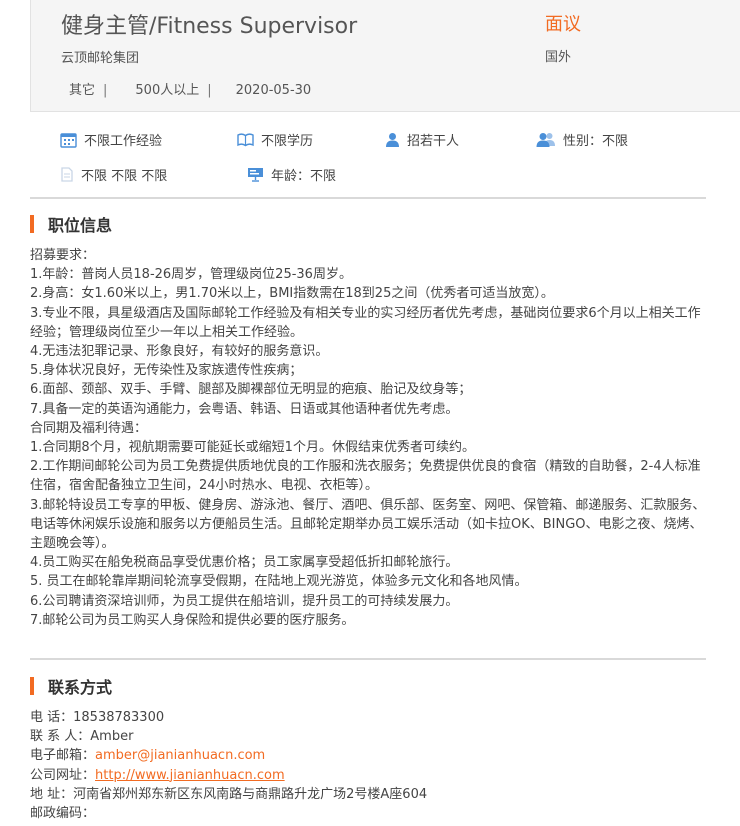  What do you see at coordinates (304, 176) in the screenshot?
I see `tag-age-label: 年龄：不限` at bounding box center [304, 176].